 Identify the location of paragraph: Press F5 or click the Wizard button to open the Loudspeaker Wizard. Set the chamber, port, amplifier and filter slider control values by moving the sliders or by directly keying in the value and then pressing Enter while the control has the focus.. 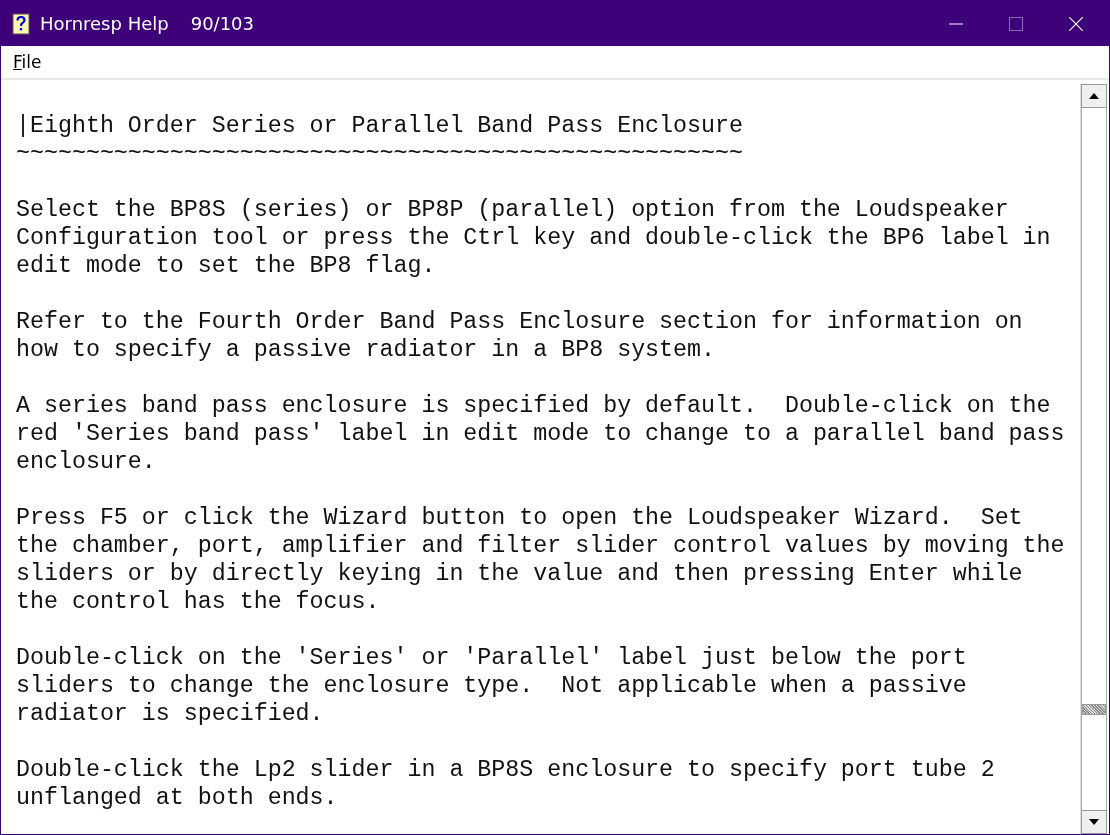
(541, 560).